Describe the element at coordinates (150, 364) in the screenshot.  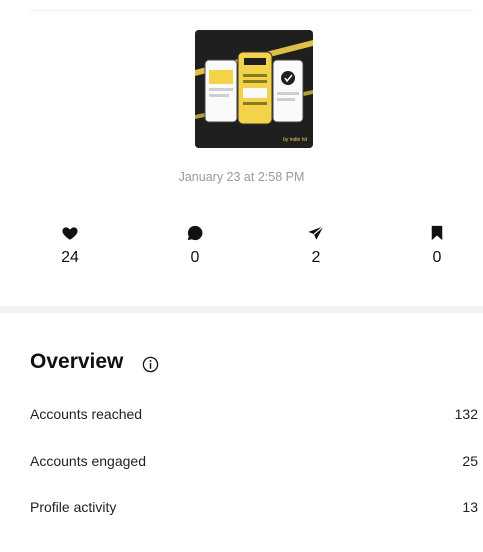
I see `info-icon` at that location.